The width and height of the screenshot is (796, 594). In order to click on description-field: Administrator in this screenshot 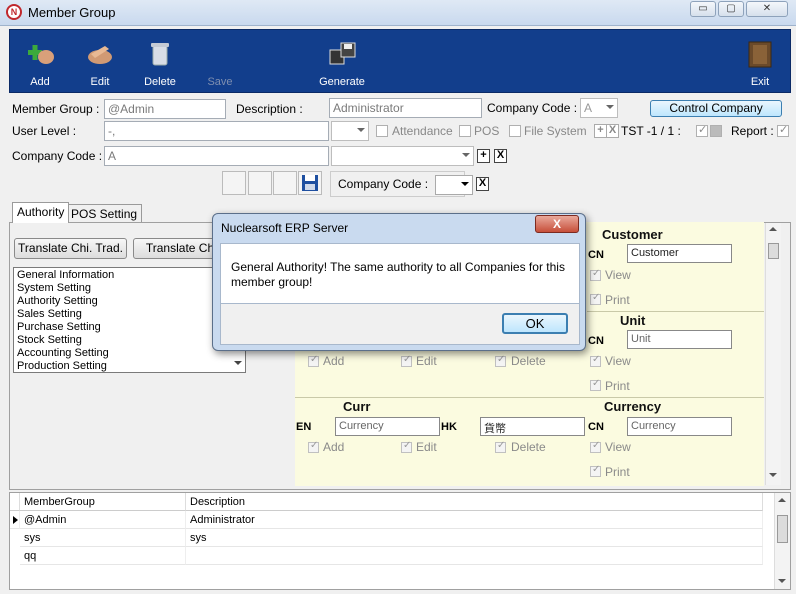, I will do `click(405, 108)`.